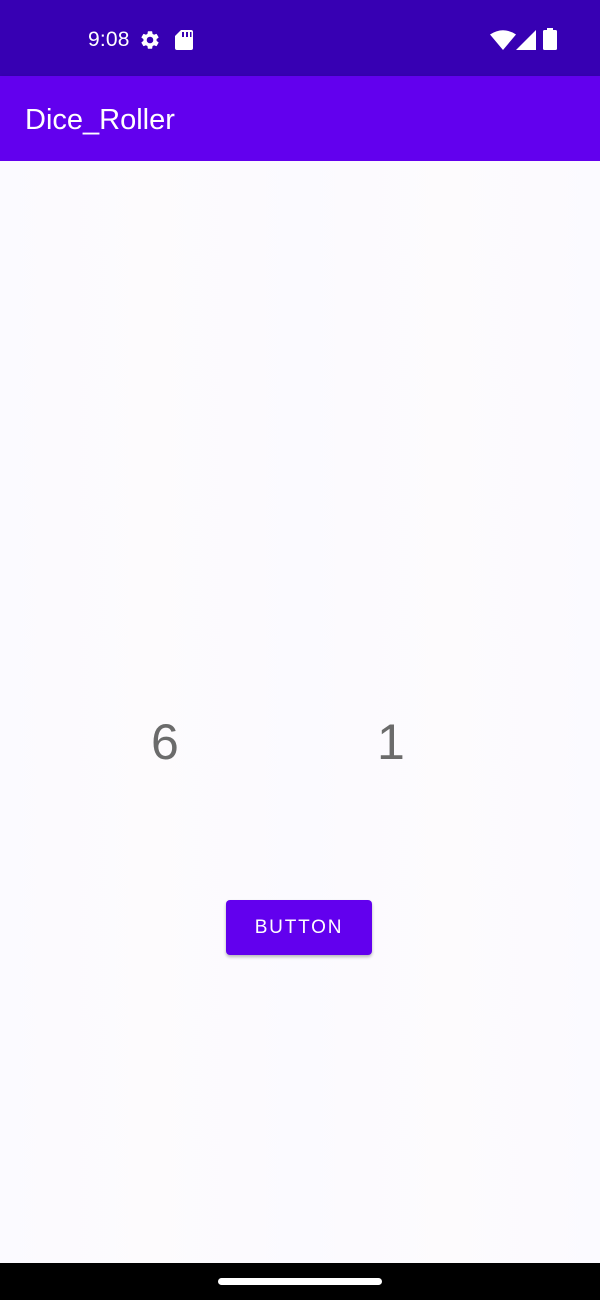 The width and height of the screenshot is (600, 1300). What do you see at coordinates (100, 120) in the screenshot?
I see `app-title: Dice_Roller` at bounding box center [100, 120].